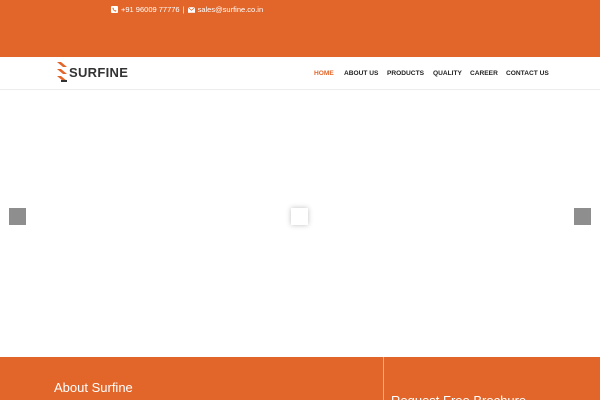 The image size is (600, 408). I want to click on phone-icon, so click(114, 9).